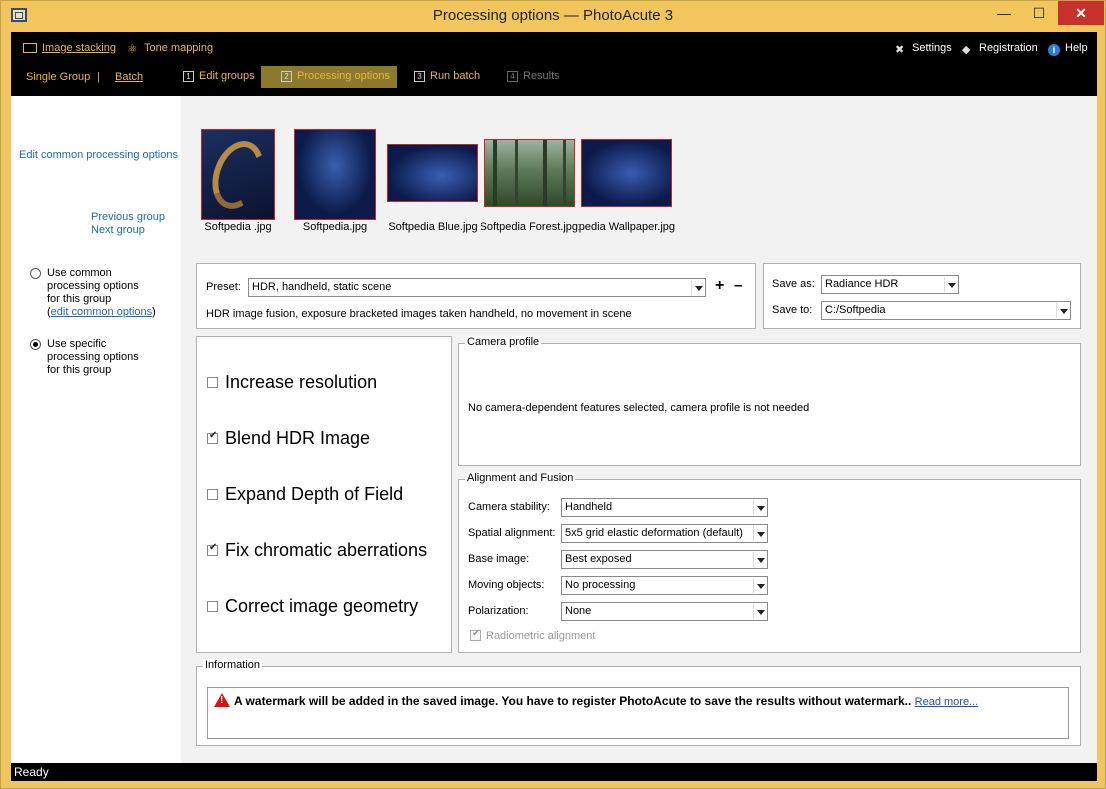  What do you see at coordinates (69, 48) in the screenshot?
I see `mode-image-stacking: Image stacking` at bounding box center [69, 48].